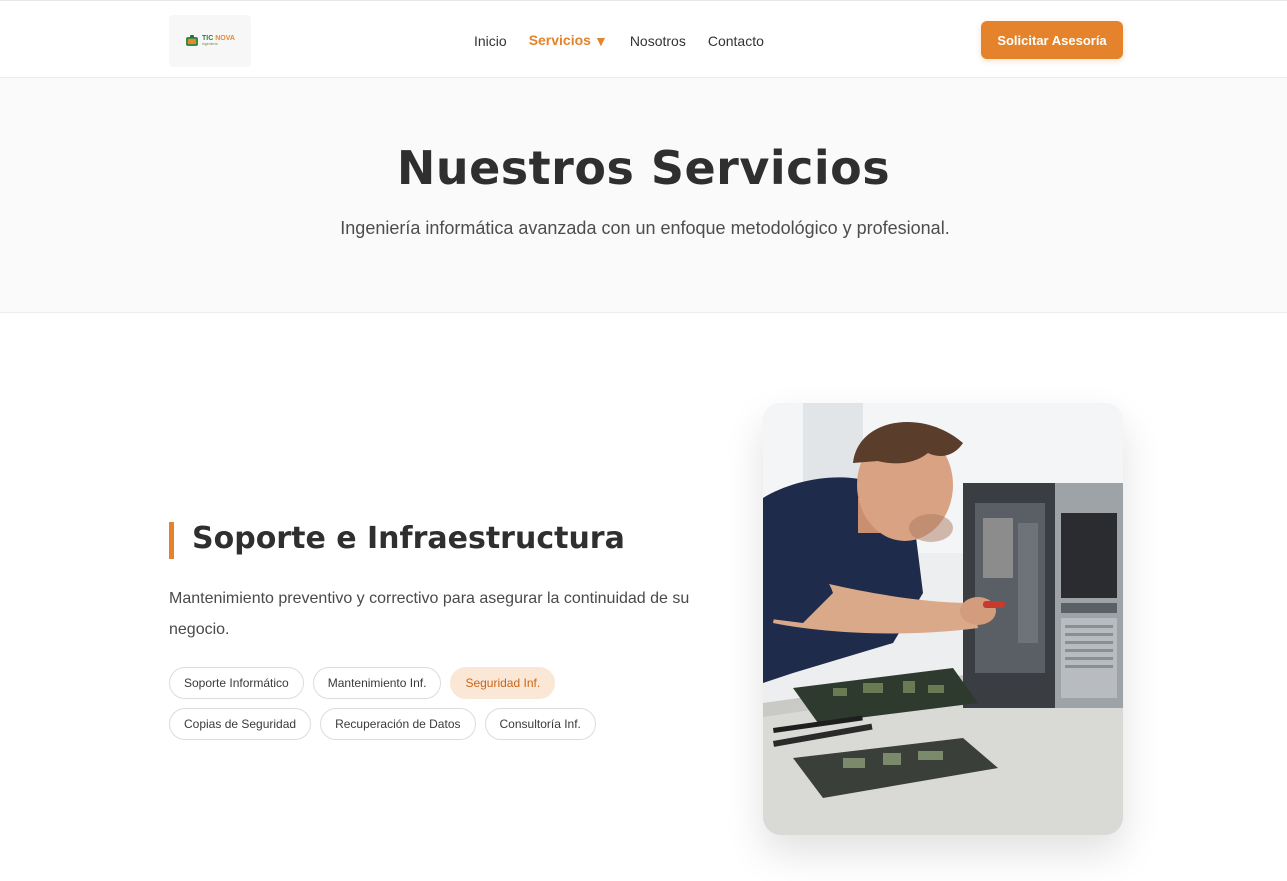 The height and width of the screenshot is (881, 1287). What do you see at coordinates (1052, 40) in the screenshot?
I see `request-consultation-button: Solicitar Asesoría` at bounding box center [1052, 40].